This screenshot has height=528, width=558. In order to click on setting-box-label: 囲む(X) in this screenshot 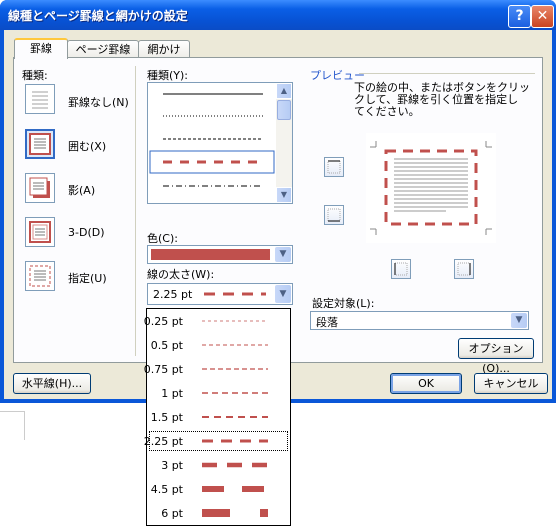, I will do `click(87, 146)`.